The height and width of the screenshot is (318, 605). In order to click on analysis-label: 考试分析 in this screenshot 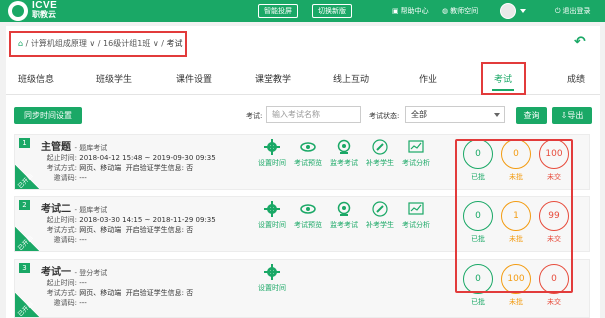, I will do `click(416, 225)`.